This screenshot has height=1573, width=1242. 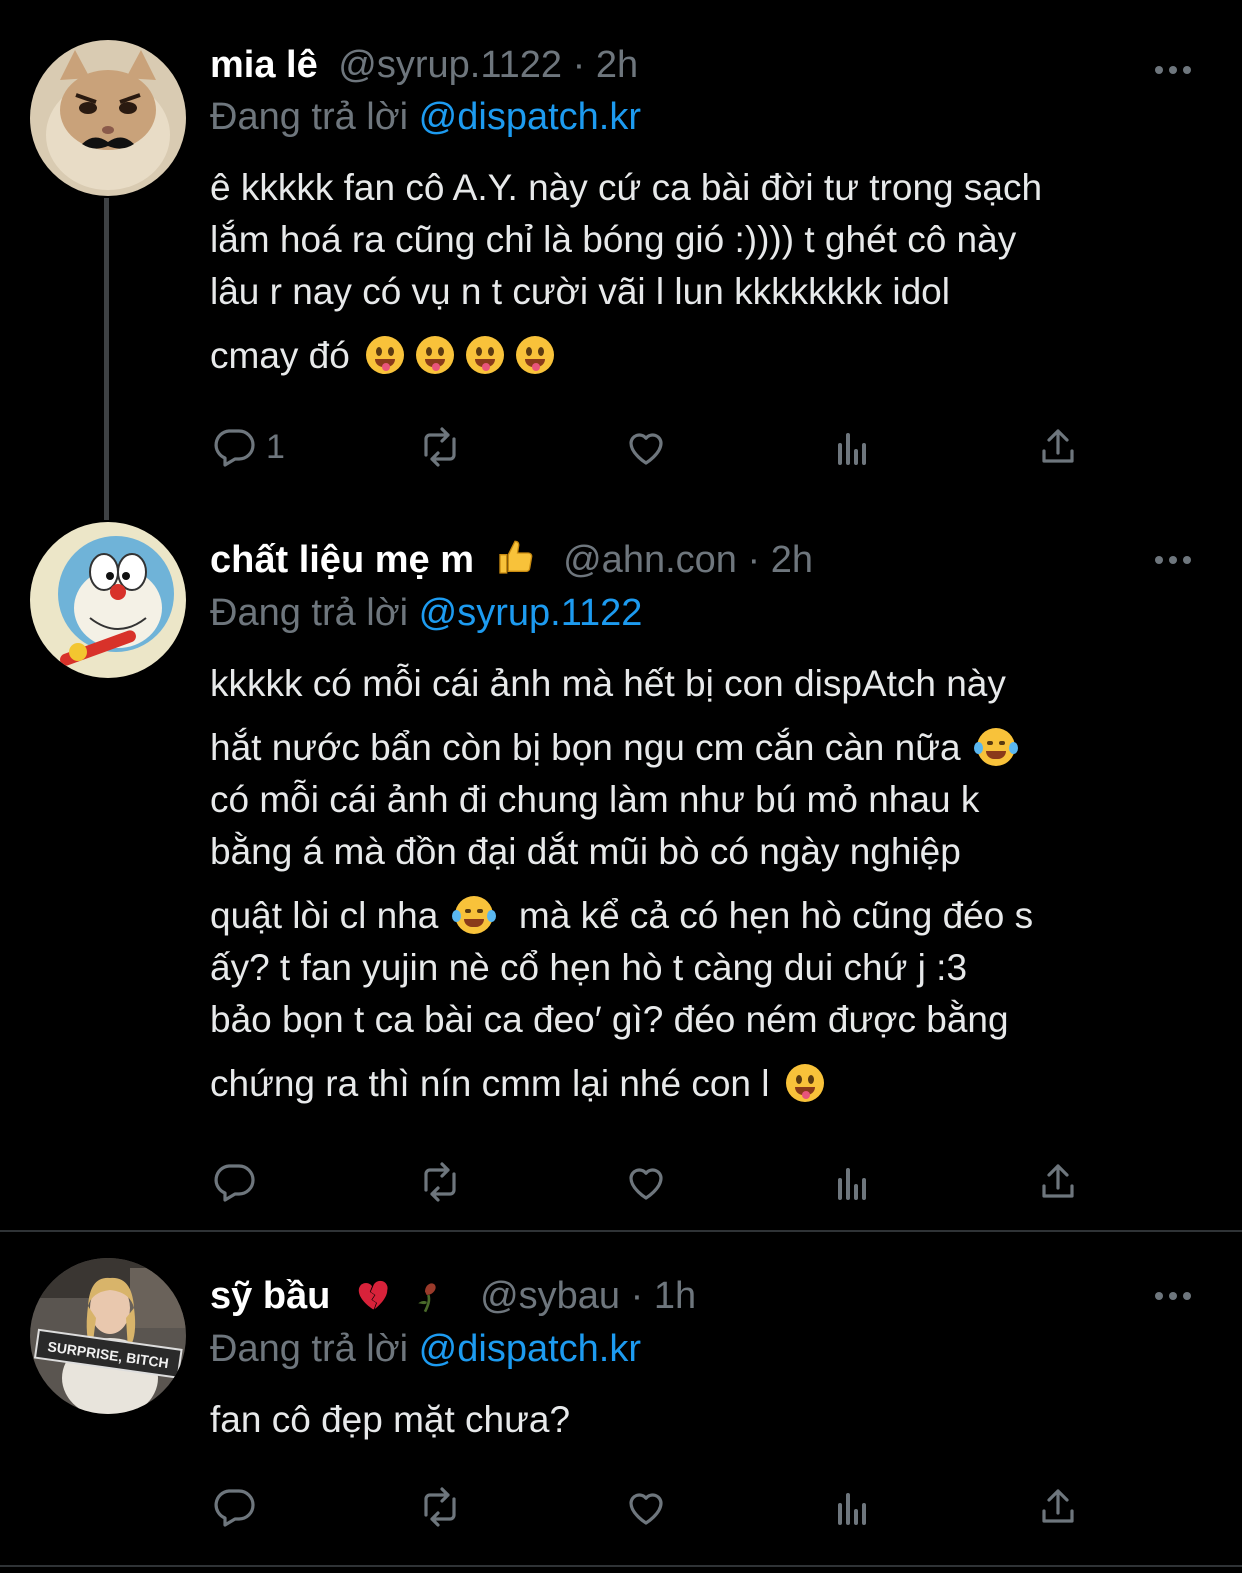 I want to click on handle: @sybau, so click(x=550, y=1296).